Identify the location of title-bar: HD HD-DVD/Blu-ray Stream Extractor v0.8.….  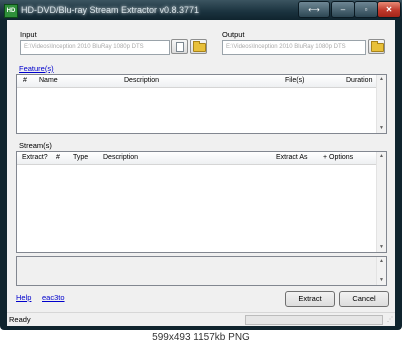
(201, 10).